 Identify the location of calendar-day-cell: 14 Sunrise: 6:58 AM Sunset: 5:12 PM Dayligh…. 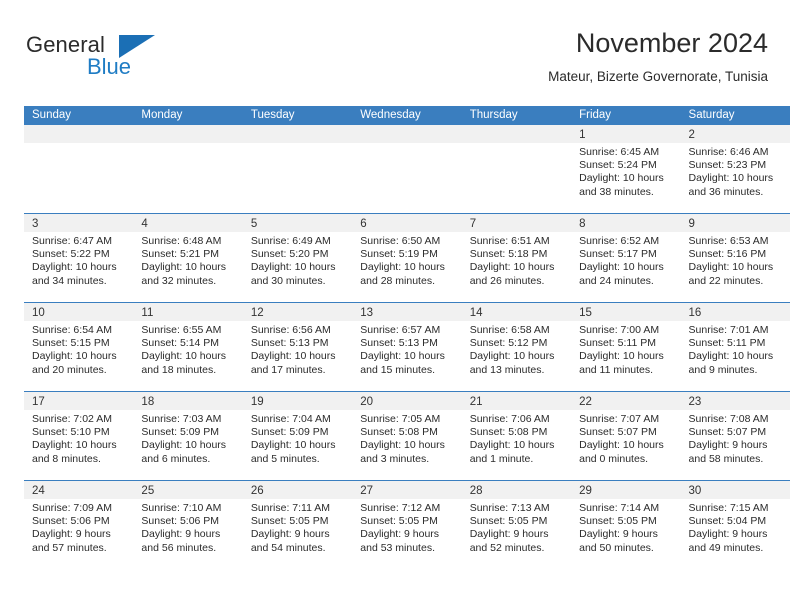
(516, 347).